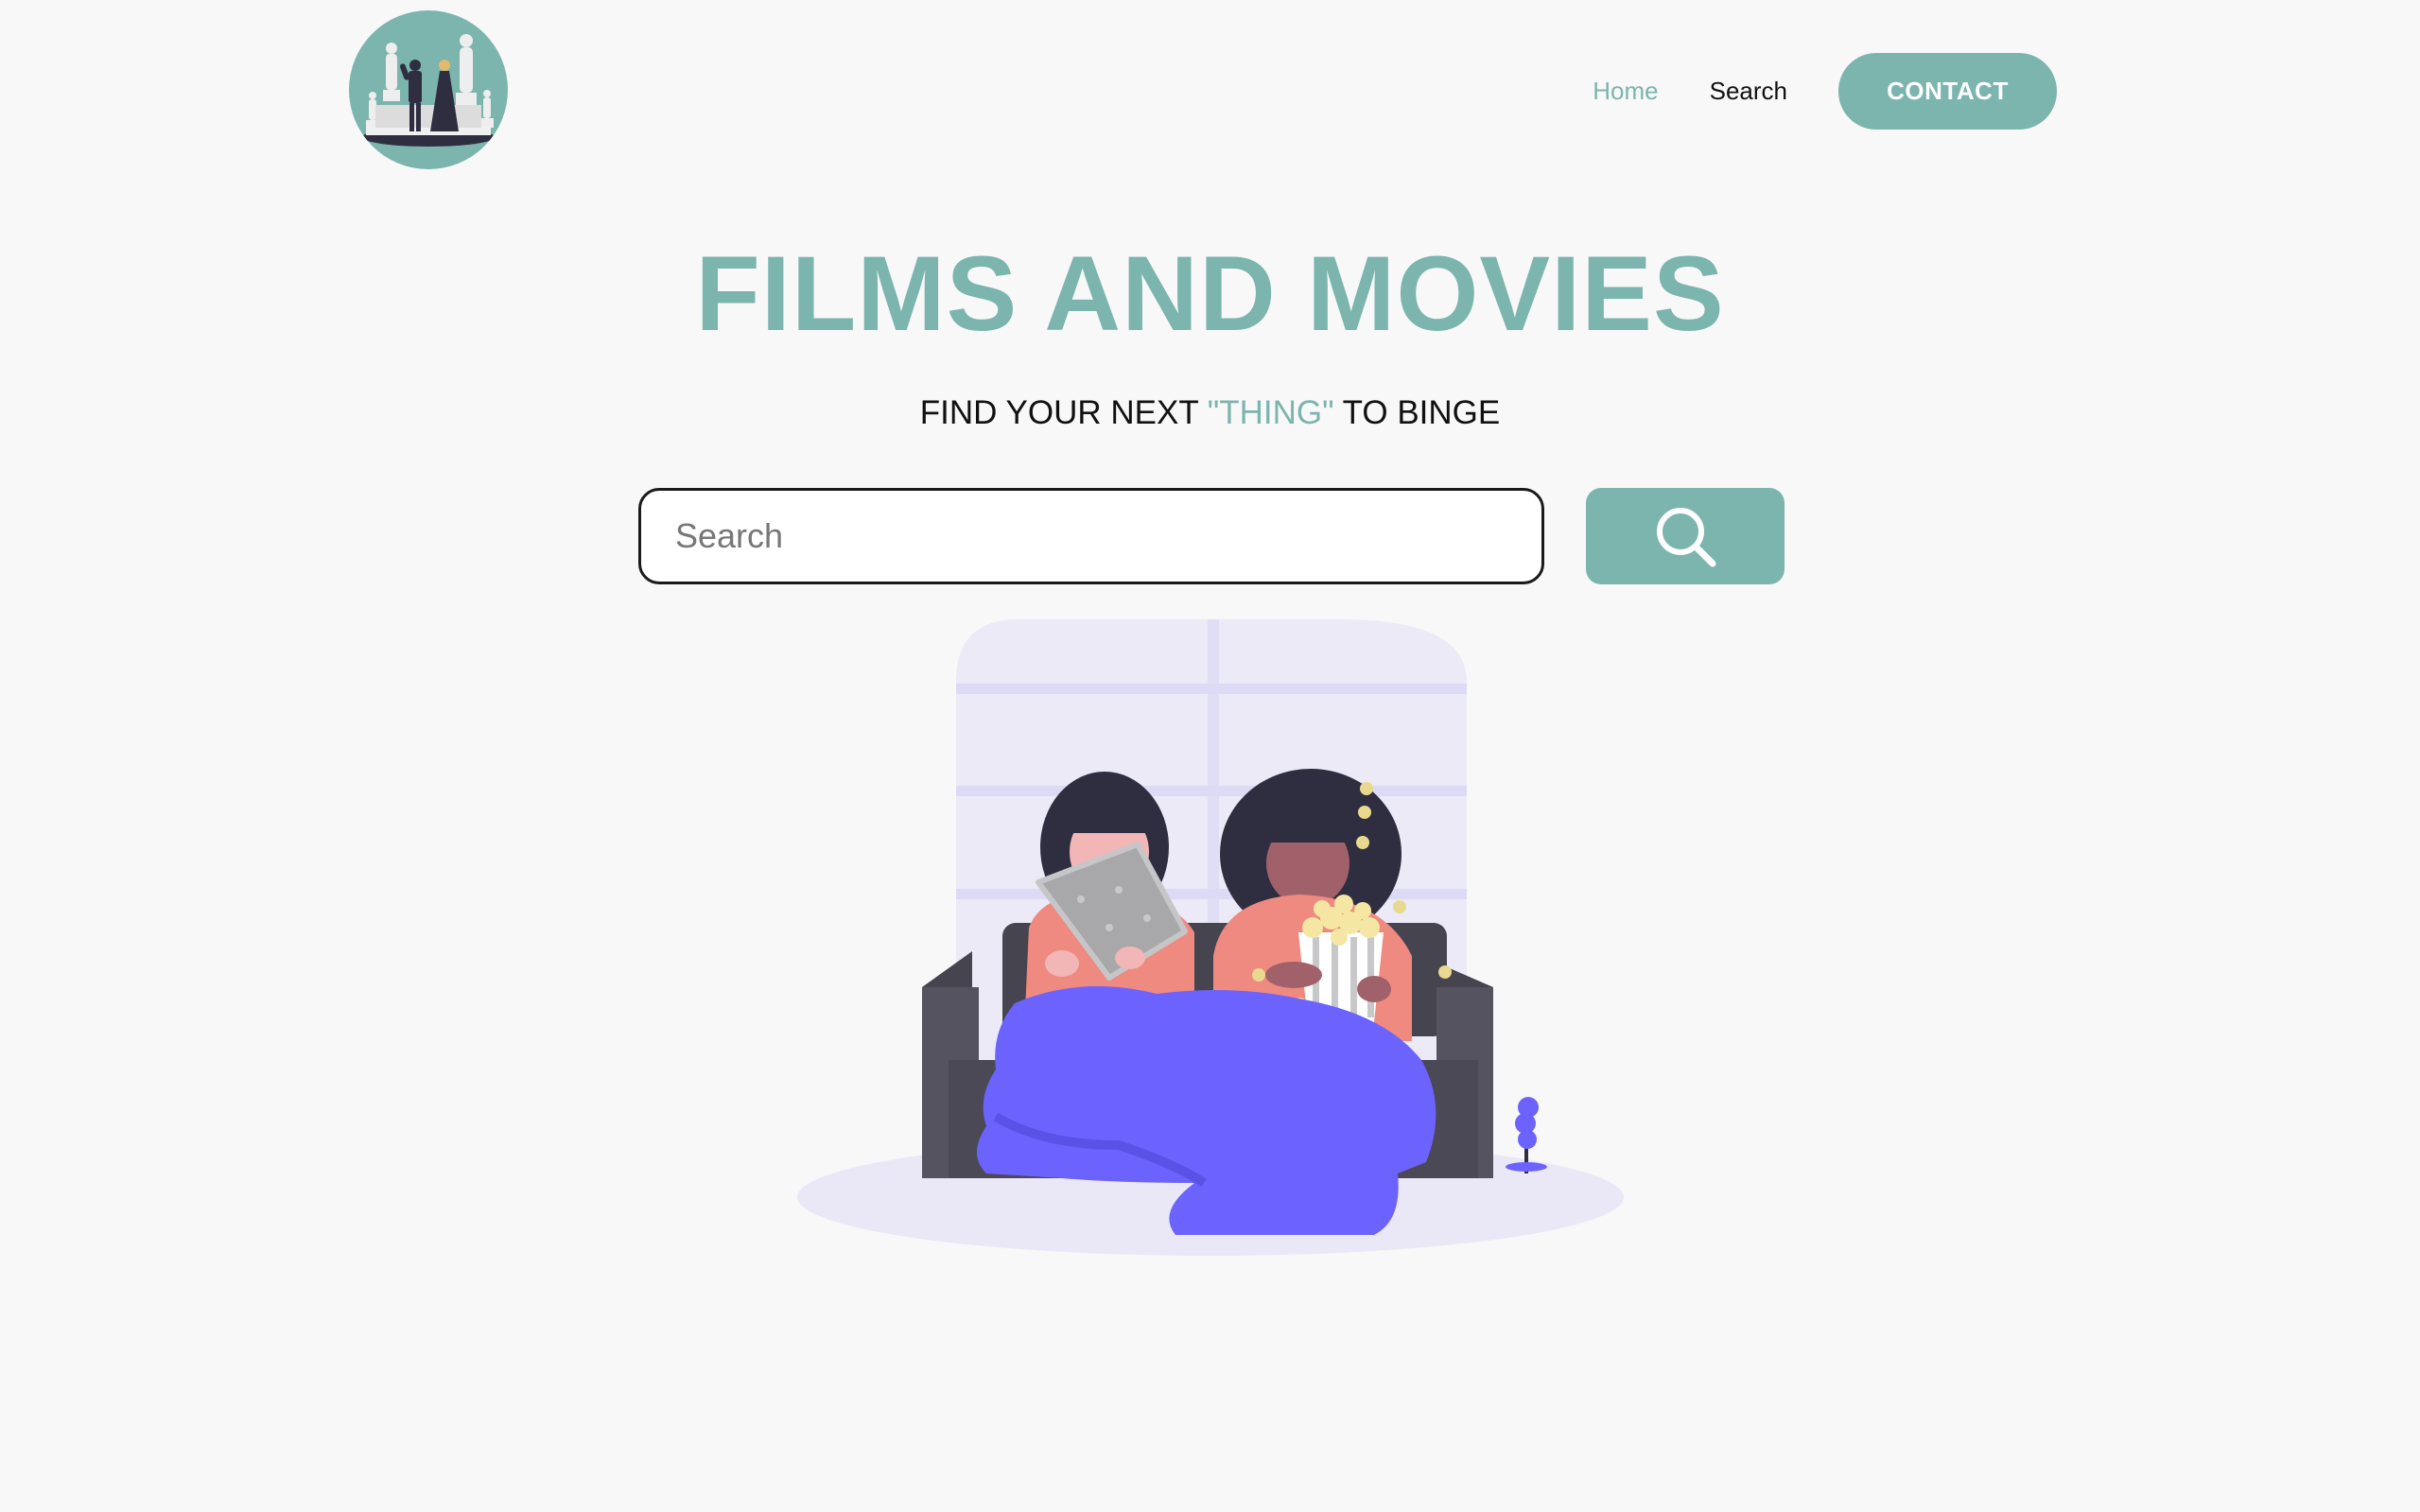 The image size is (2420, 1512). I want to click on subtitle-text-end: TO BINGE, so click(1417, 412).